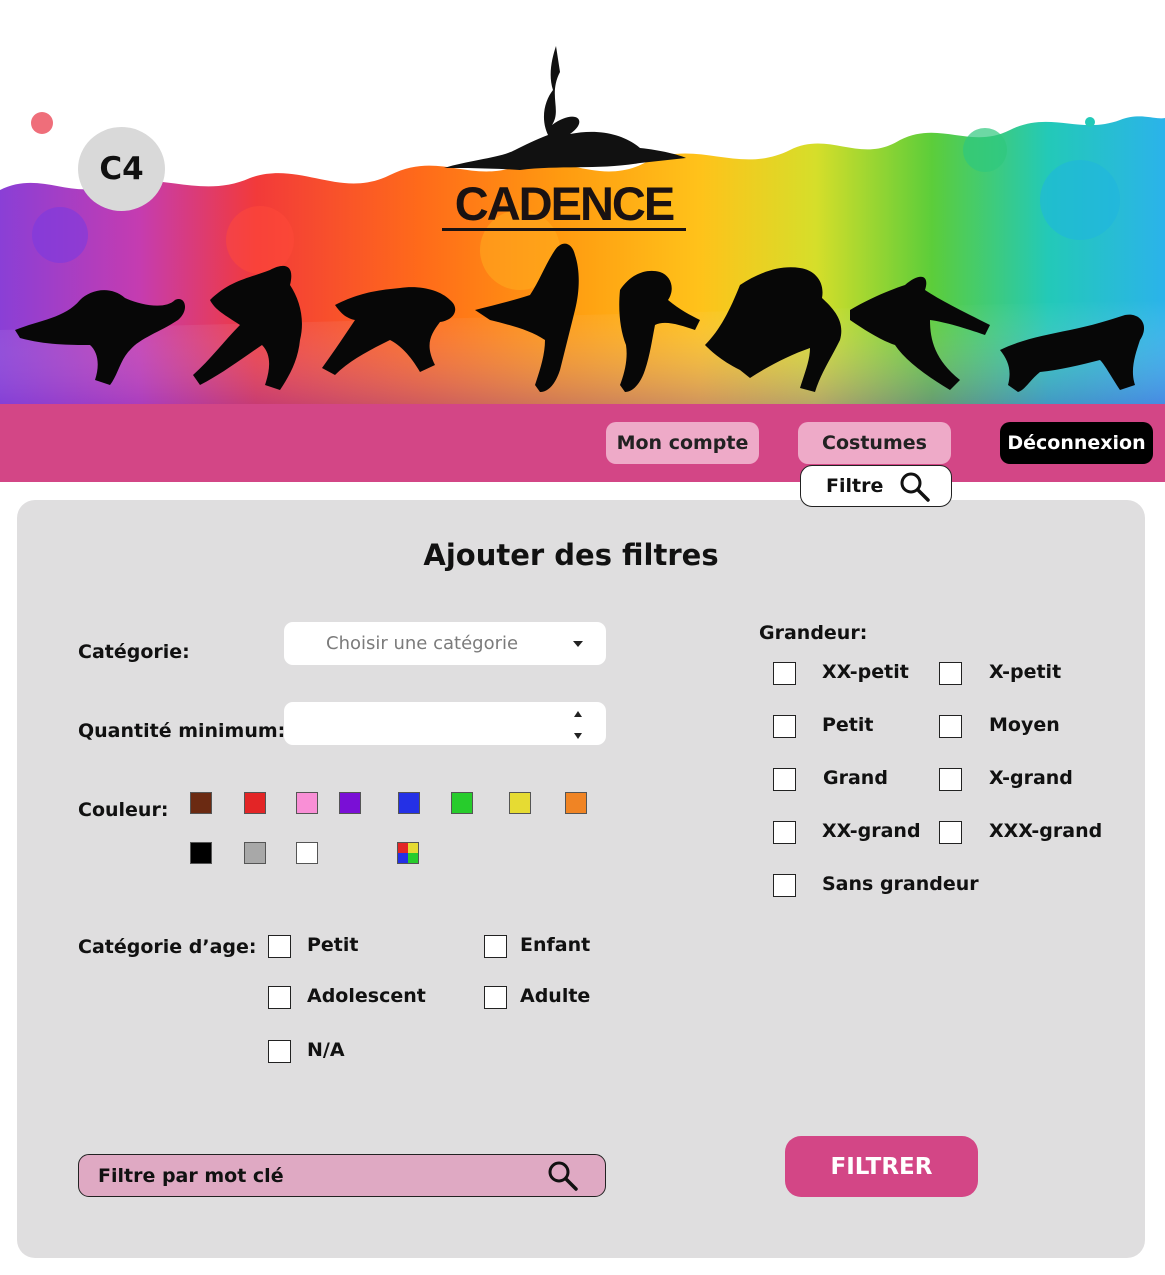 This screenshot has width=1165, height=1275. I want to click on age-option-label: N/A, so click(326, 1050).